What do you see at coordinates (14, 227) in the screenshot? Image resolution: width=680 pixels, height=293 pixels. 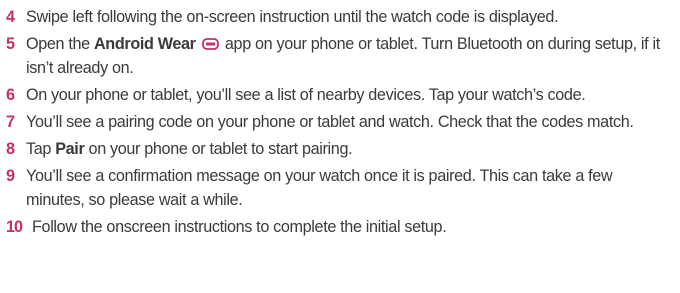 I see `step-number: 10` at bounding box center [14, 227].